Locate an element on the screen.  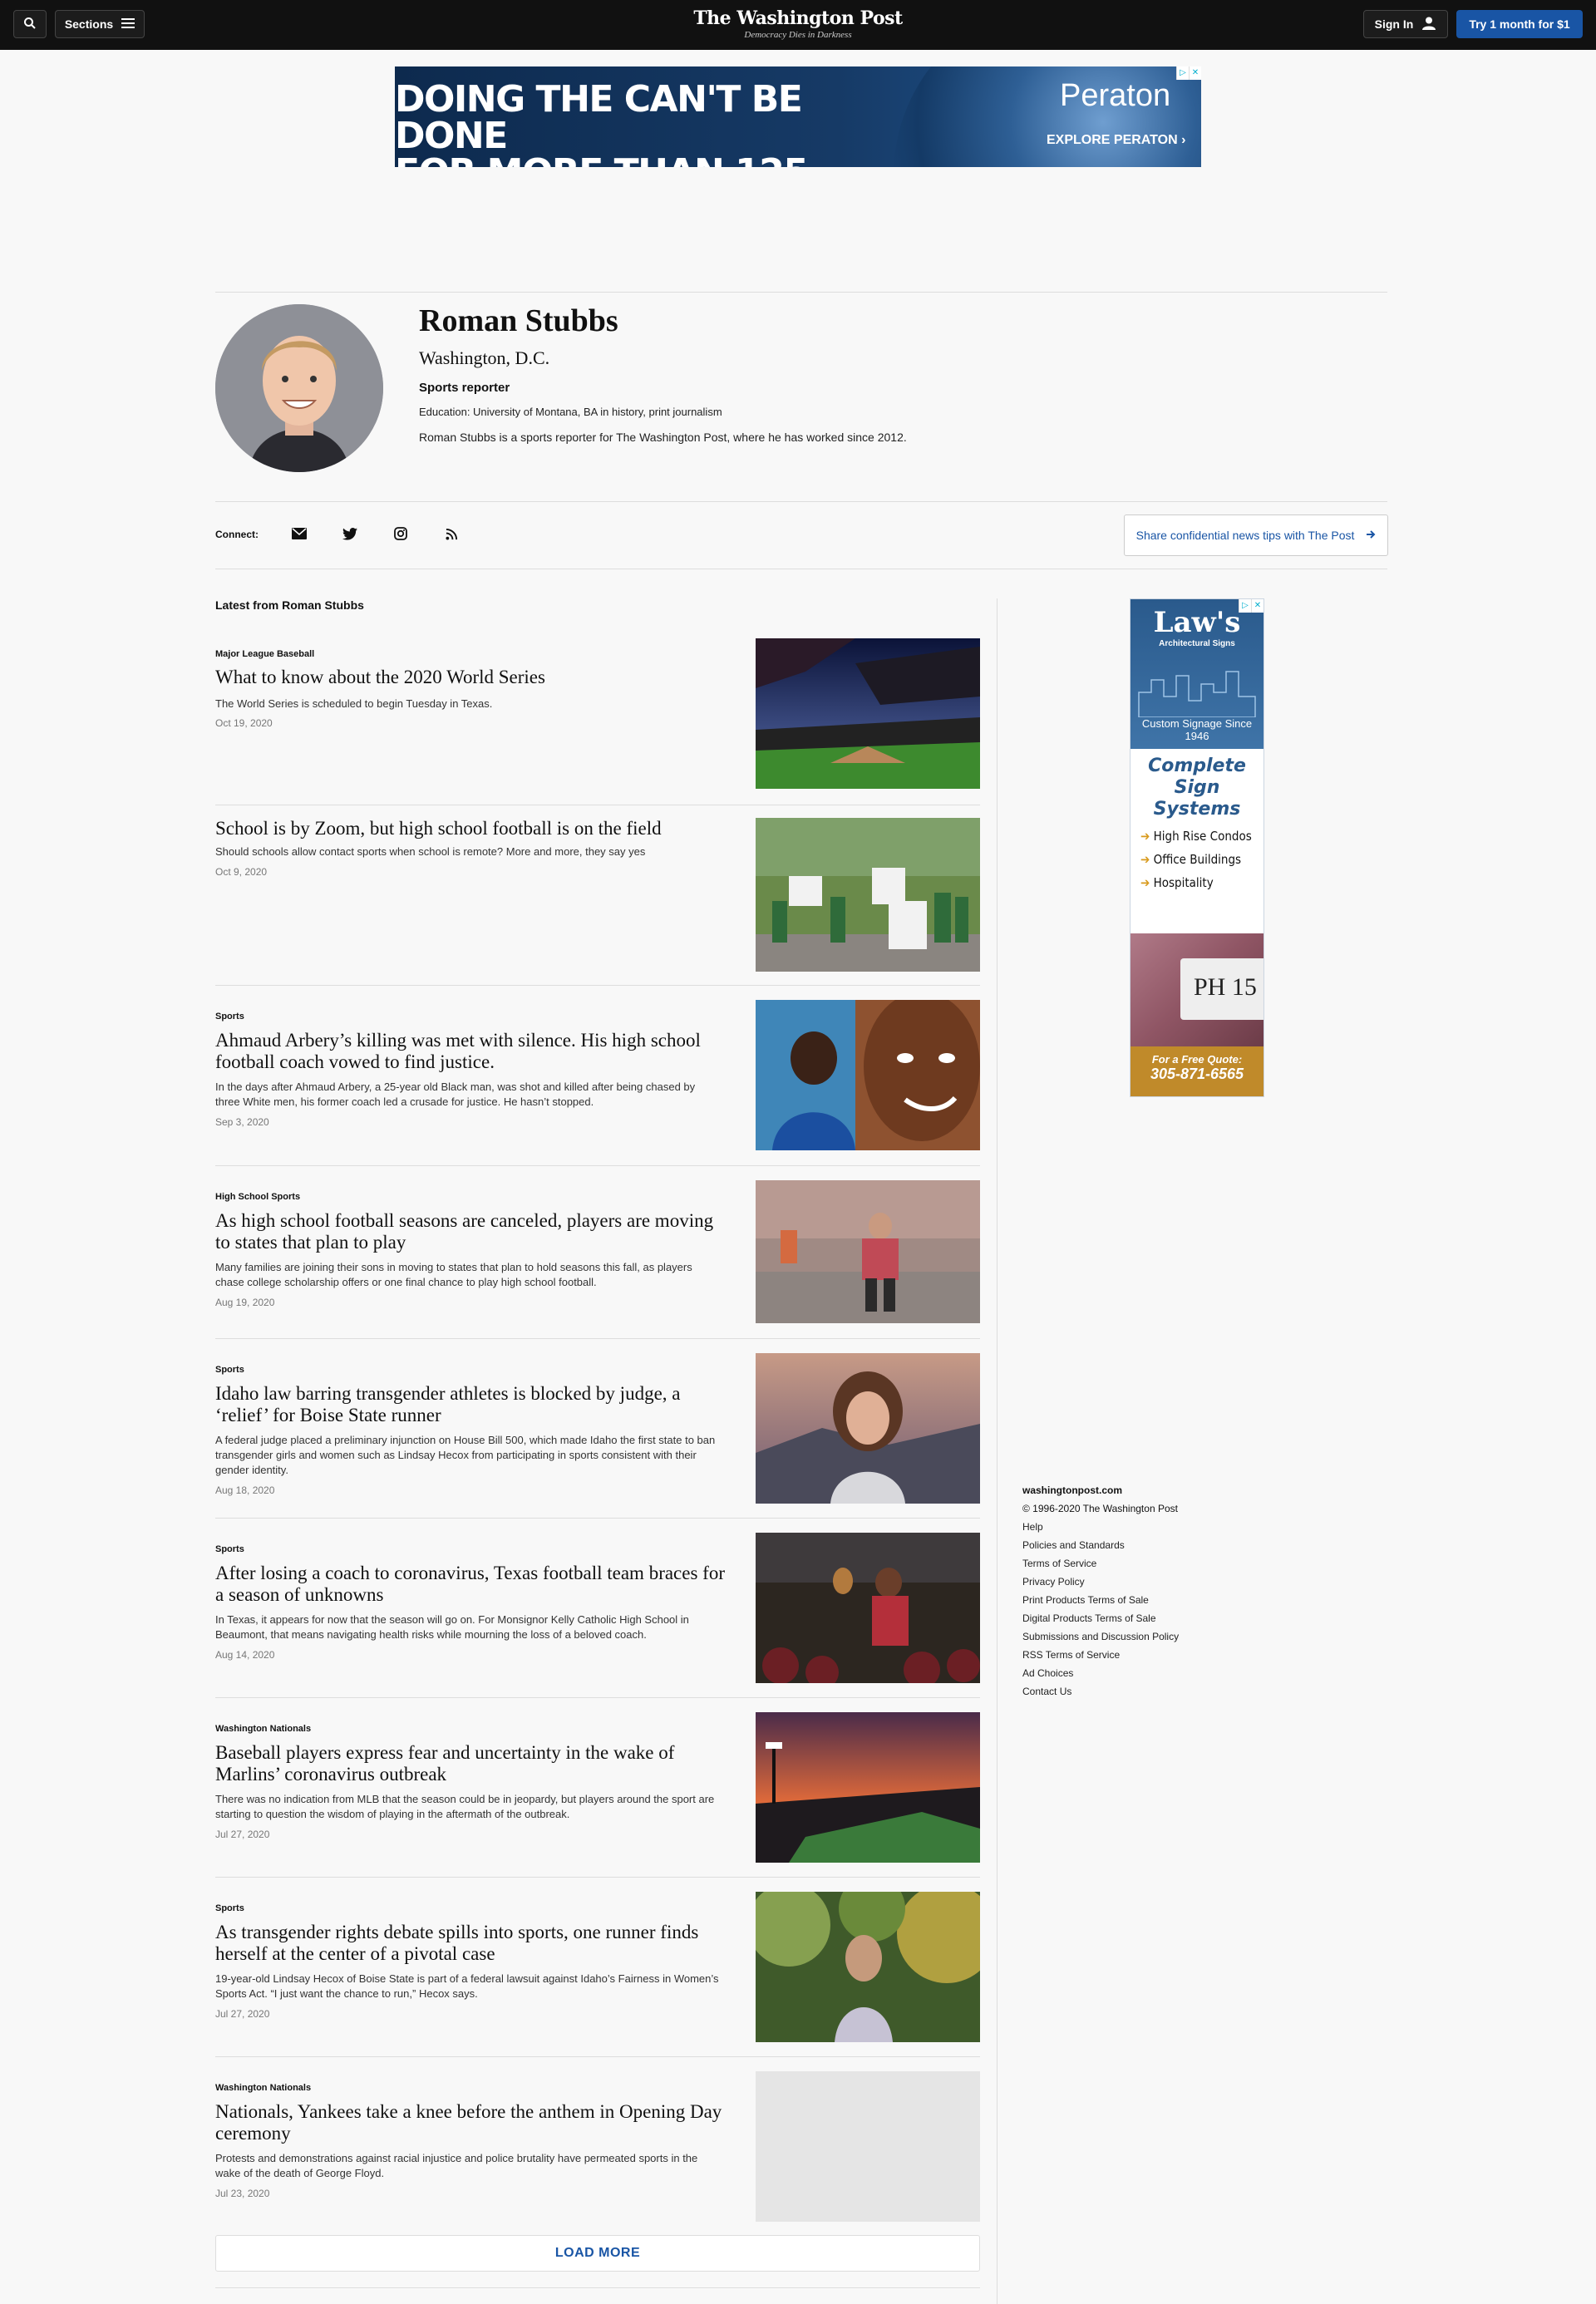
menu-icon is located at coordinates (128, 24).